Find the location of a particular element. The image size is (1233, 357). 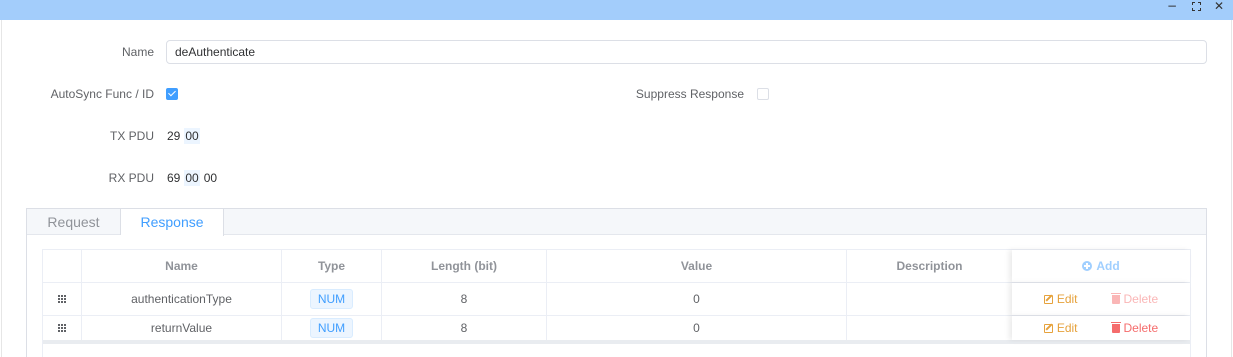

tx-byte: 00 is located at coordinates (192, 136).